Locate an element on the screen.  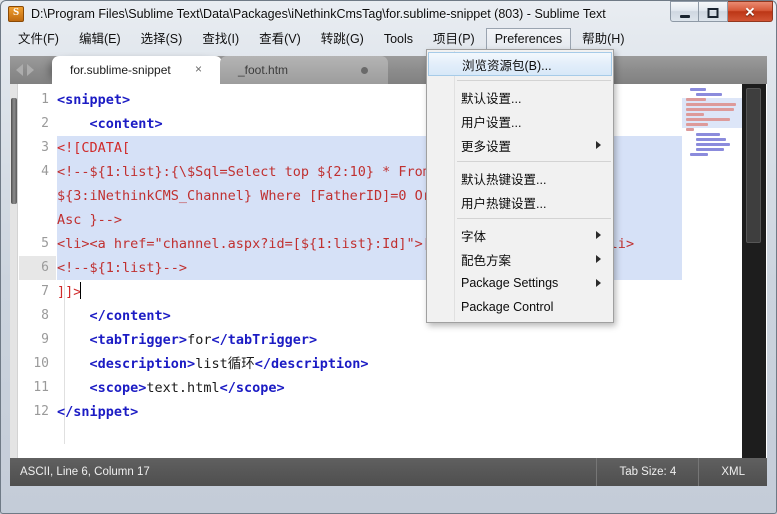
code-token: <scope> is located at coordinates (118, 388).